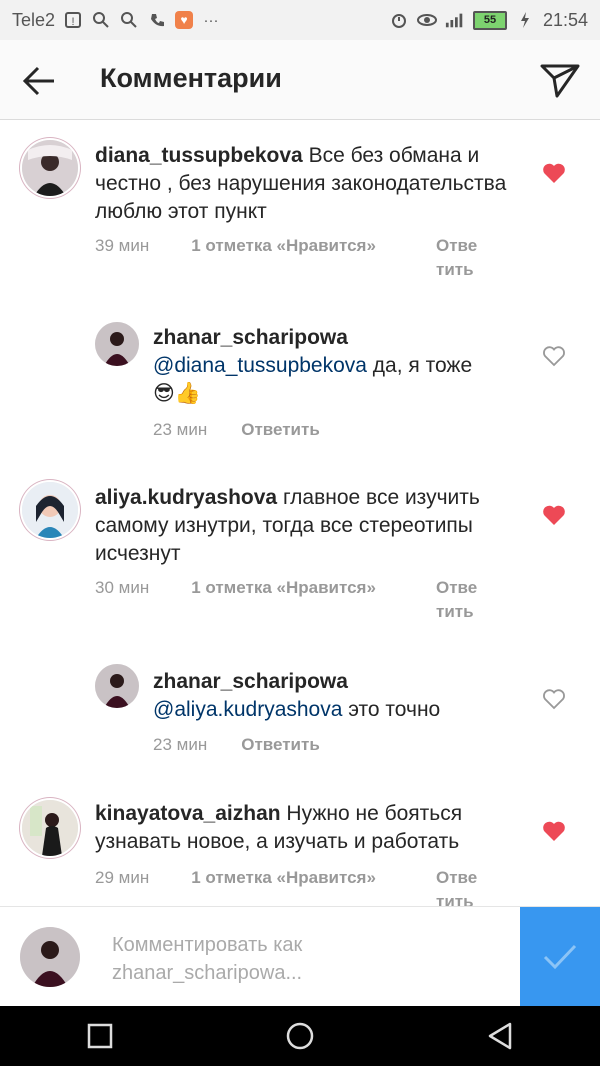 This screenshot has width=600, height=1066. Describe the element at coordinates (391, 709) in the screenshot. I see `comment-body: это точно` at that location.